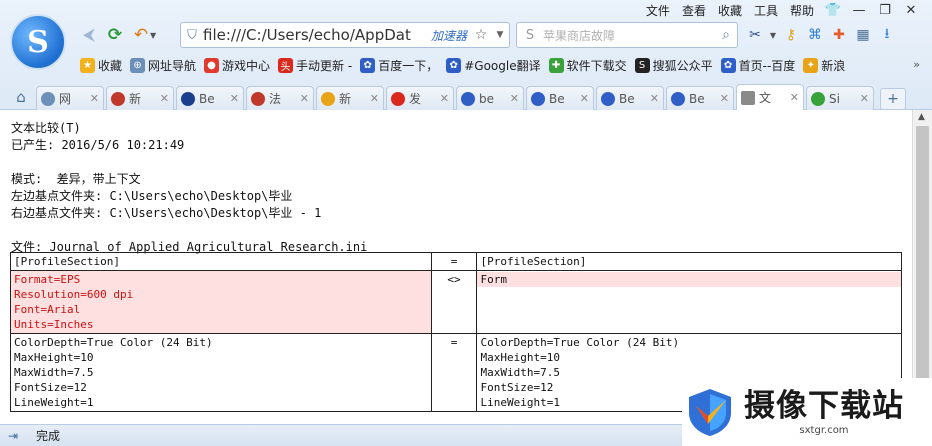 Image resolution: width=932 pixels, height=446 pixels. Describe the element at coordinates (826, 65) in the screenshot. I see `bookmark-item: ✦ 新浪` at that location.